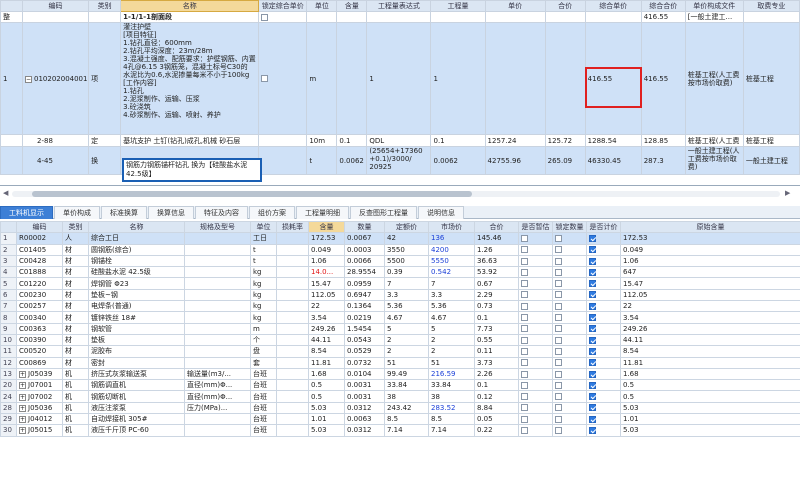 The width and height of the screenshot is (800, 504). What do you see at coordinates (710, 227) in the screenshot?
I see `col-header-orig-content: 原始含量` at bounding box center [710, 227].